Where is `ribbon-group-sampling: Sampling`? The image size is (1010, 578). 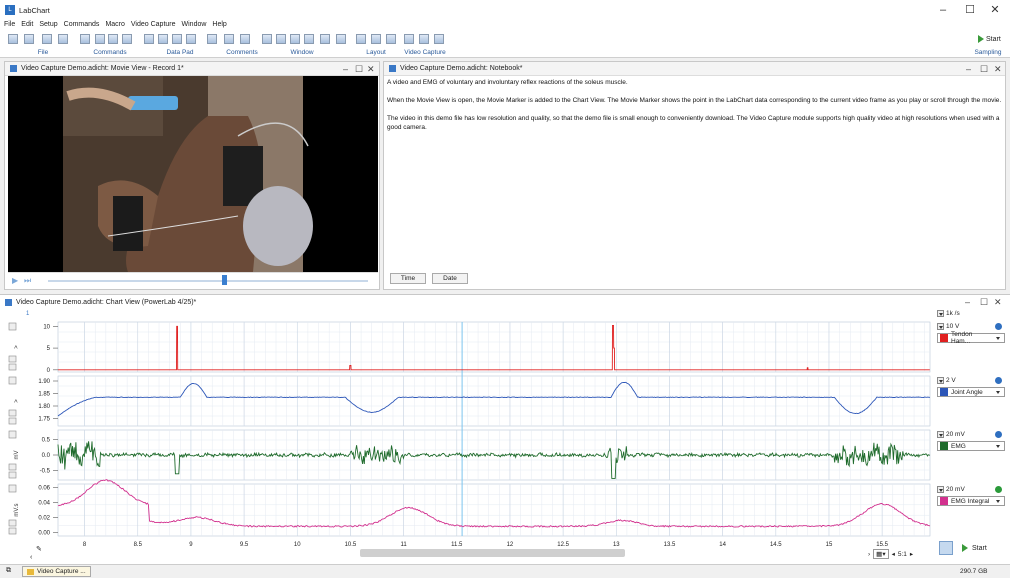
ribbon-group-sampling: Sampling is located at coordinates (988, 52).